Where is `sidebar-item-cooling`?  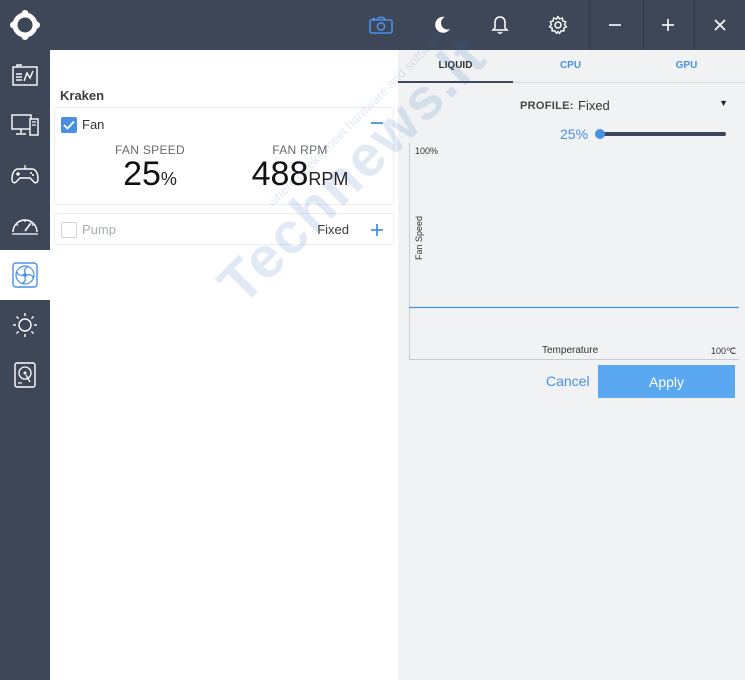 sidebar-item-cooling is located at coordinates (25, 275).